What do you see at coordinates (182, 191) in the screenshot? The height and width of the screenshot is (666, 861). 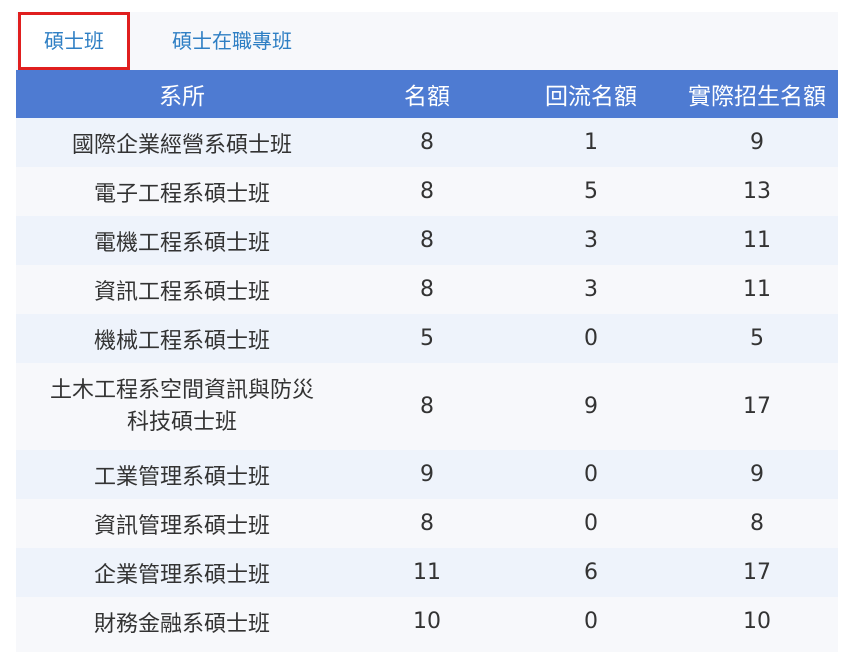 I see `cell-department: 電子工程系碩士班` at bounding box center [182, 191].